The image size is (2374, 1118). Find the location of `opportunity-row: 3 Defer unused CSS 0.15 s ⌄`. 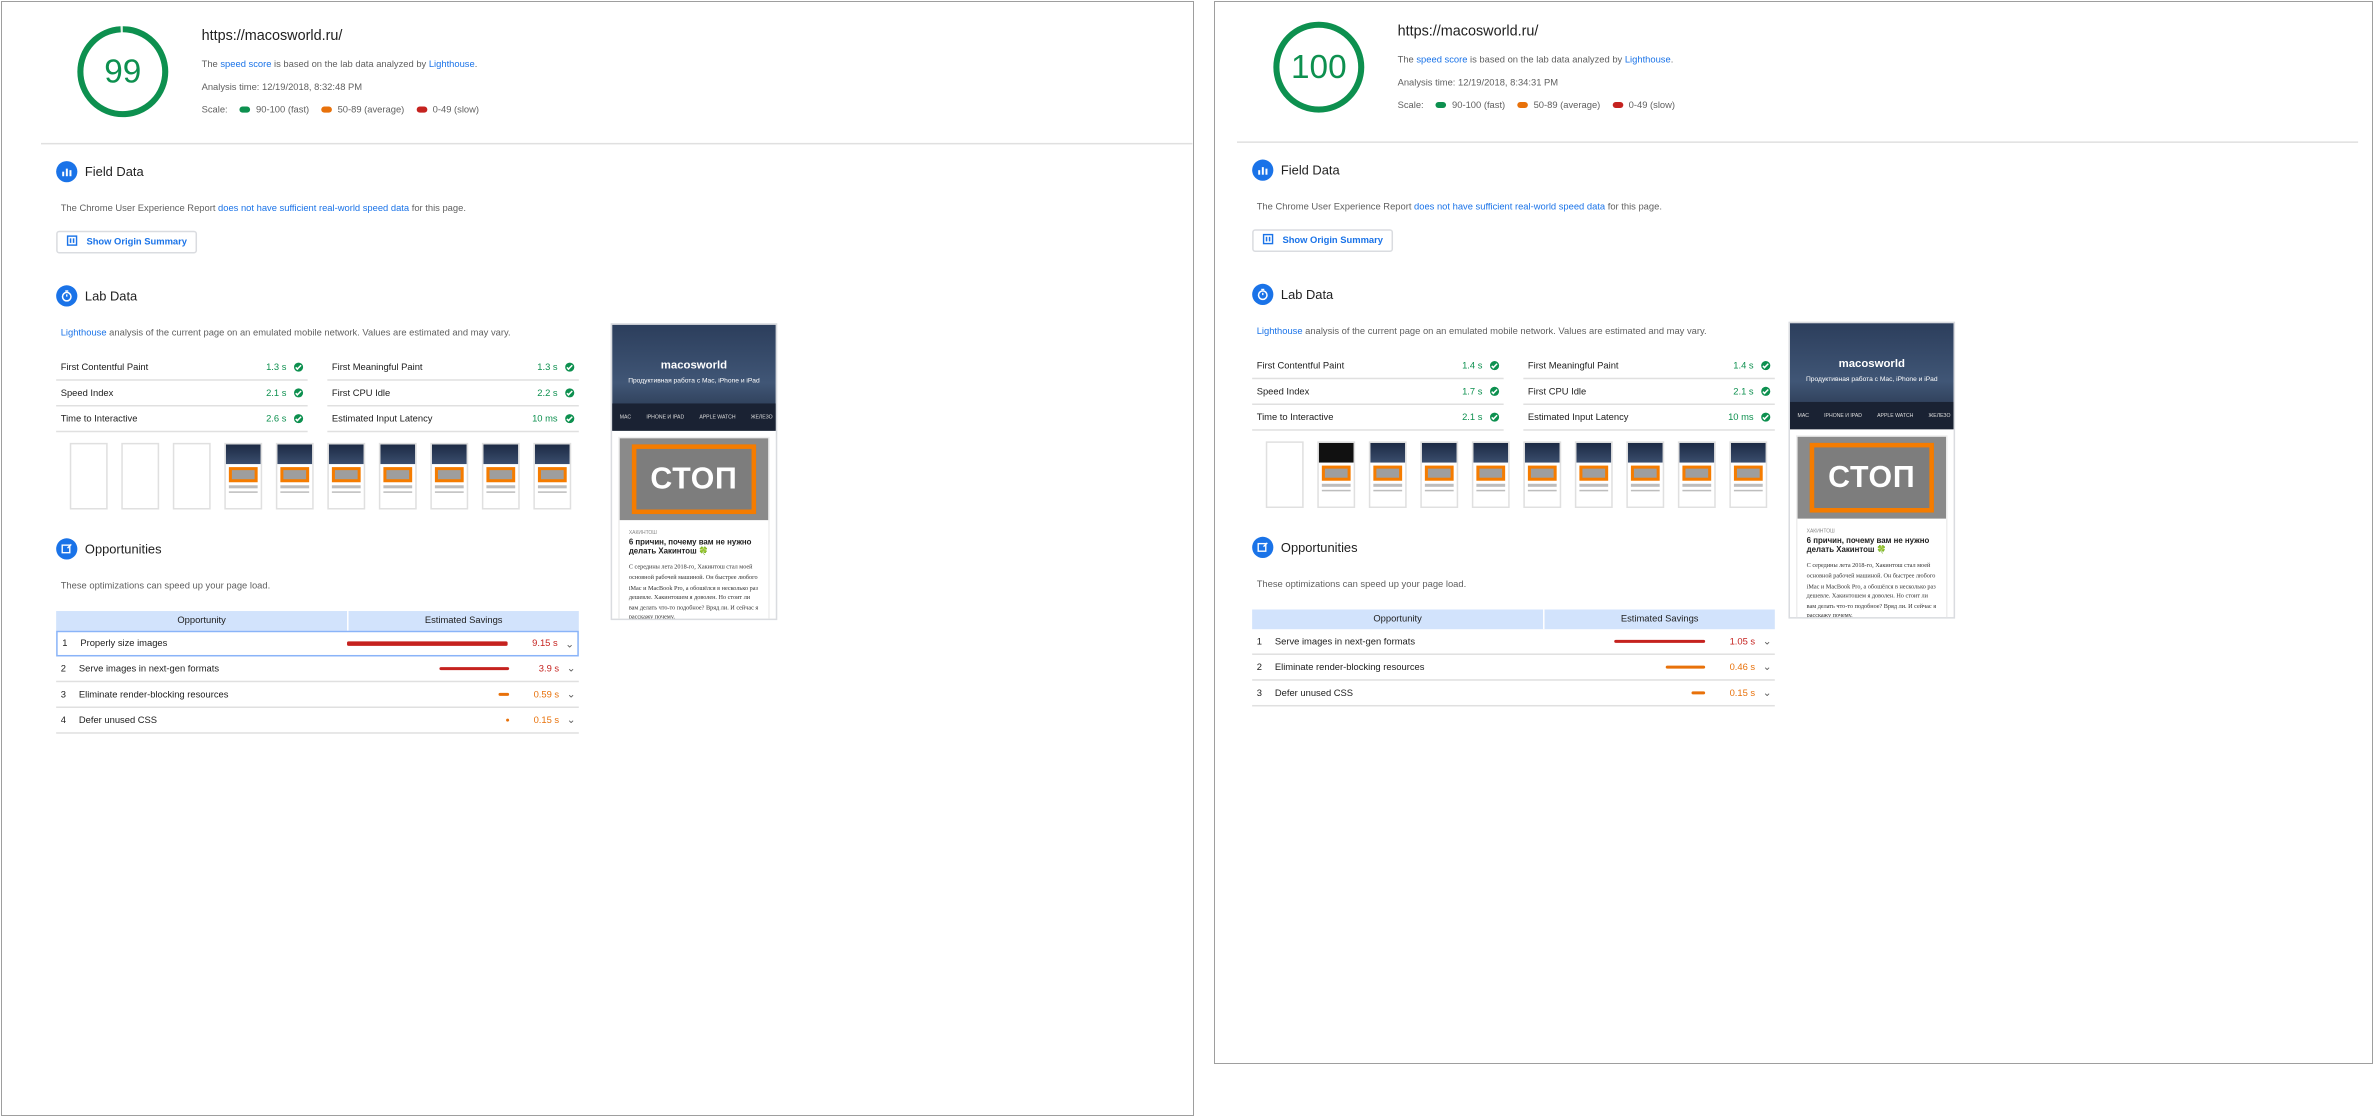

opportunity-row: 3 Defer unused CSS 0.15 s ⌄ is located at coordinates (1513, 694).